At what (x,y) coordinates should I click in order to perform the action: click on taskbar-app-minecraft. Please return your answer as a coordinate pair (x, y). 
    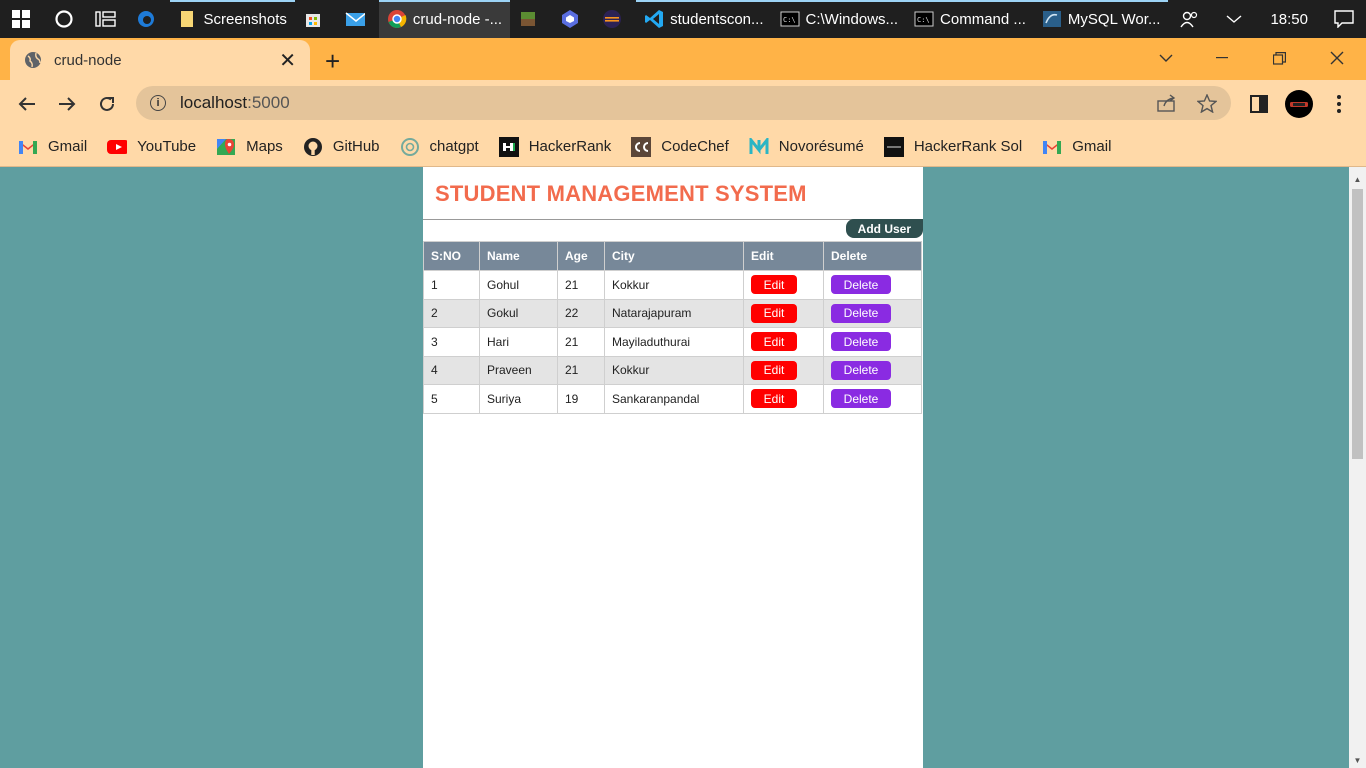
    Looking at the image, I should click on (531, 19).